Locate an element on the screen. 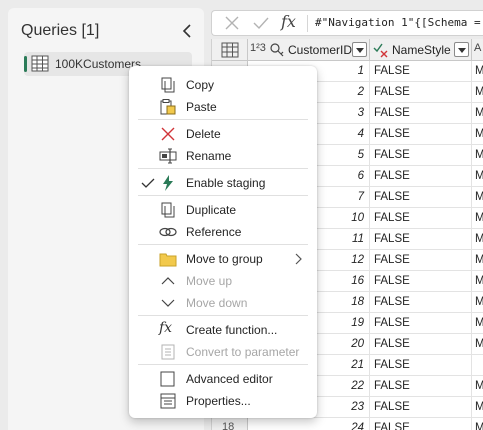 The image size is (483, 430). chevron-right-icon is located at coordinates (298, 259).